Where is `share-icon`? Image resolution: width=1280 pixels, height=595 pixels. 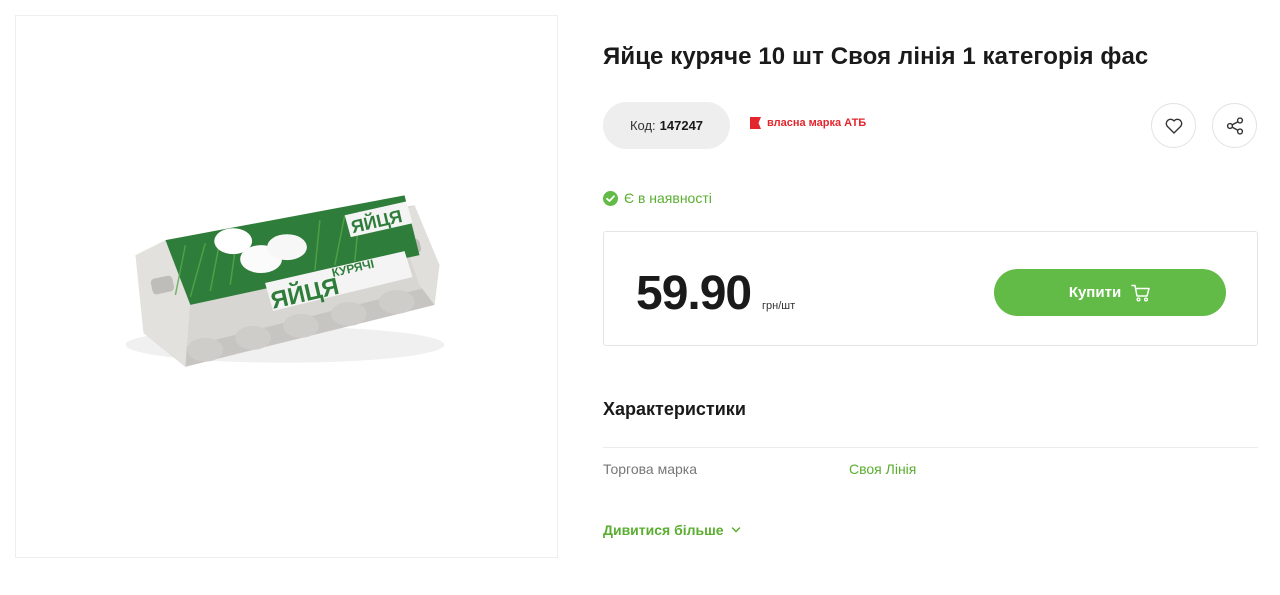
share-icon is located at coordinates (1234, 125).